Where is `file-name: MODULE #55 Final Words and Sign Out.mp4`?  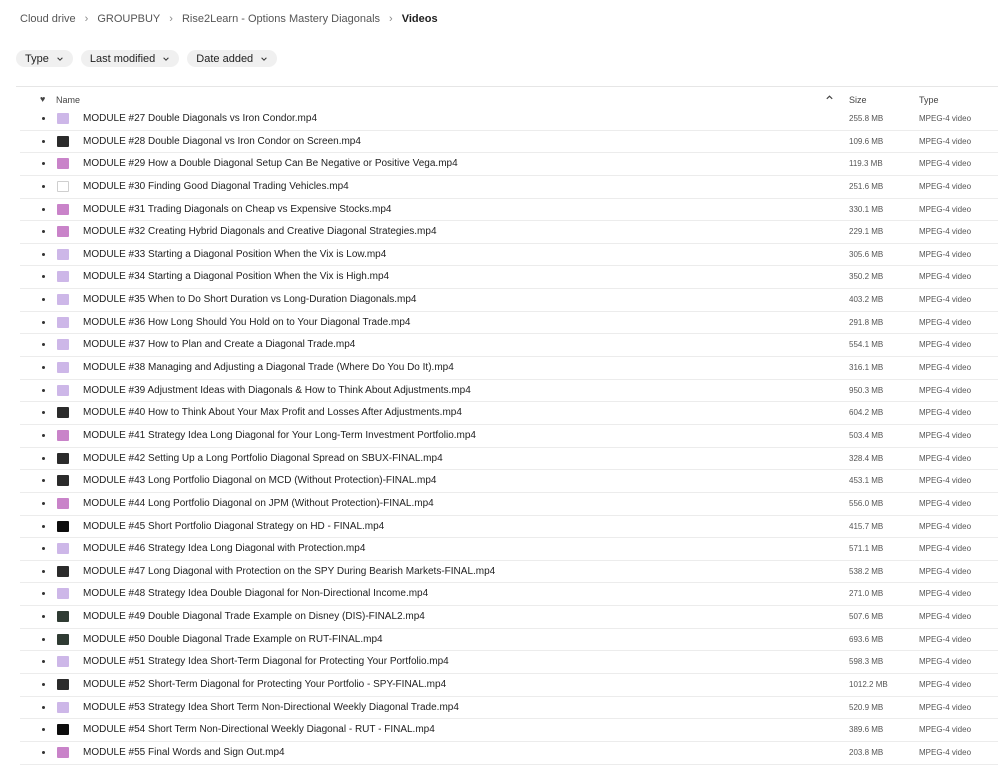 file-name: MODULE #55 Final Words and Sign Out.mp4 is located at coordinates (184, 752).